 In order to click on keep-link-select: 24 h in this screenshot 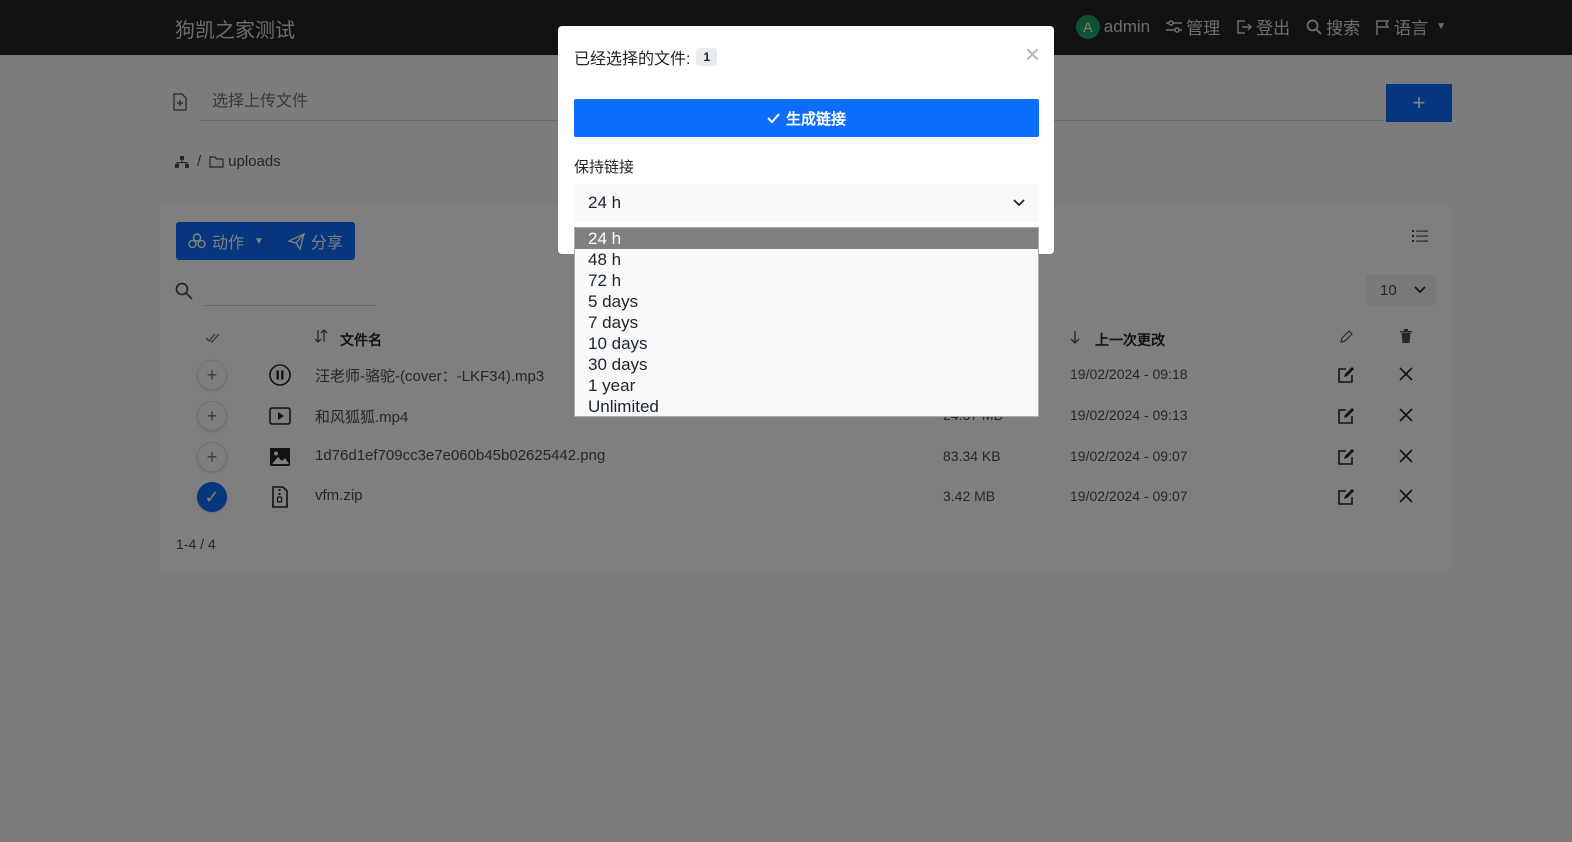, I will do `click(806, 203)`.